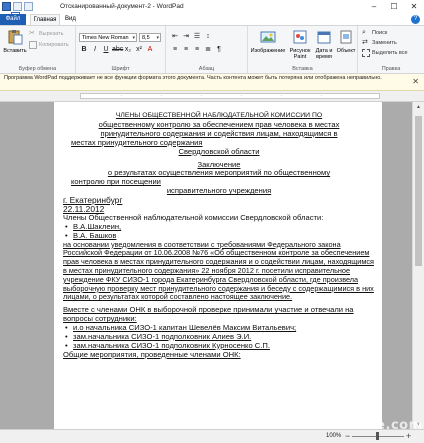 Image resolution: width=424 pixels, height=443 pixels. Describe the element at coordinates (175, 36) in the screenshot. I see `outdent-icon: ⇤` at that location.